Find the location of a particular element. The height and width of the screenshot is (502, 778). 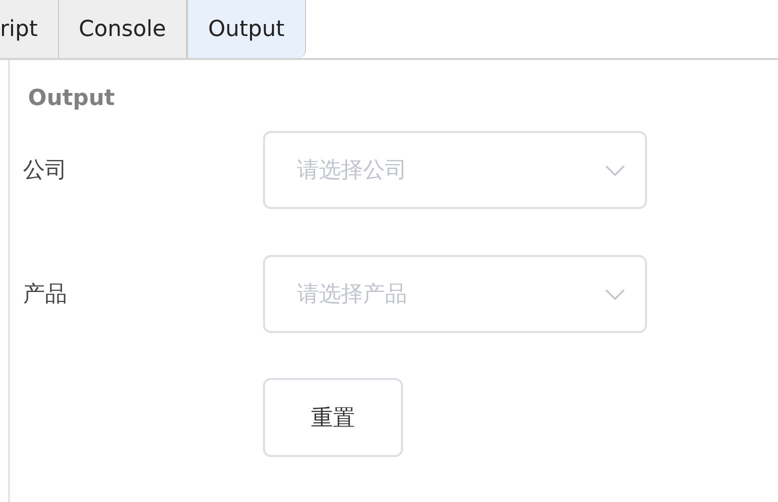

tab: Output is located at coordinates (246, 29).